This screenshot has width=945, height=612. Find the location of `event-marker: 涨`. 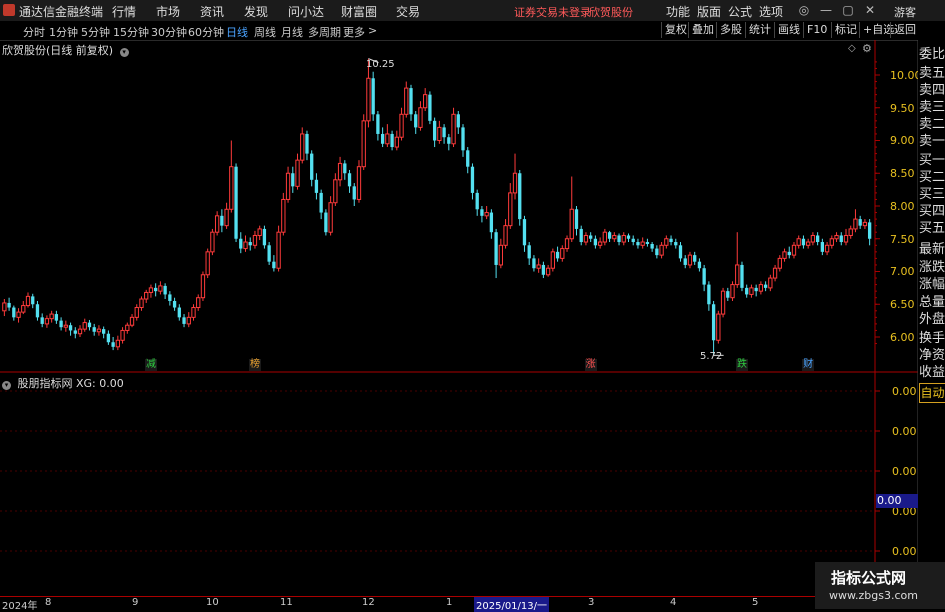

event-marker: 涨 is located at coordinates (590, 365).